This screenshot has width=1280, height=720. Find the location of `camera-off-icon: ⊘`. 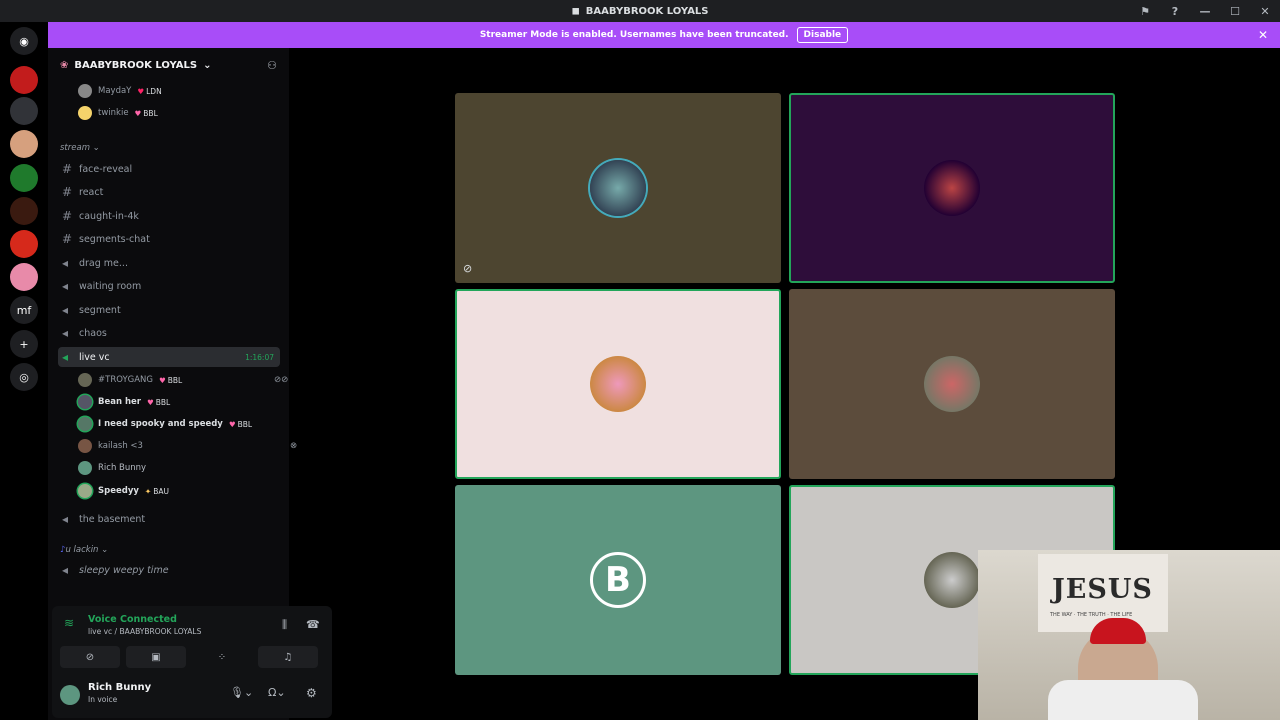

camera-off-icon: ⊘ is located at coordinates (468, 268).